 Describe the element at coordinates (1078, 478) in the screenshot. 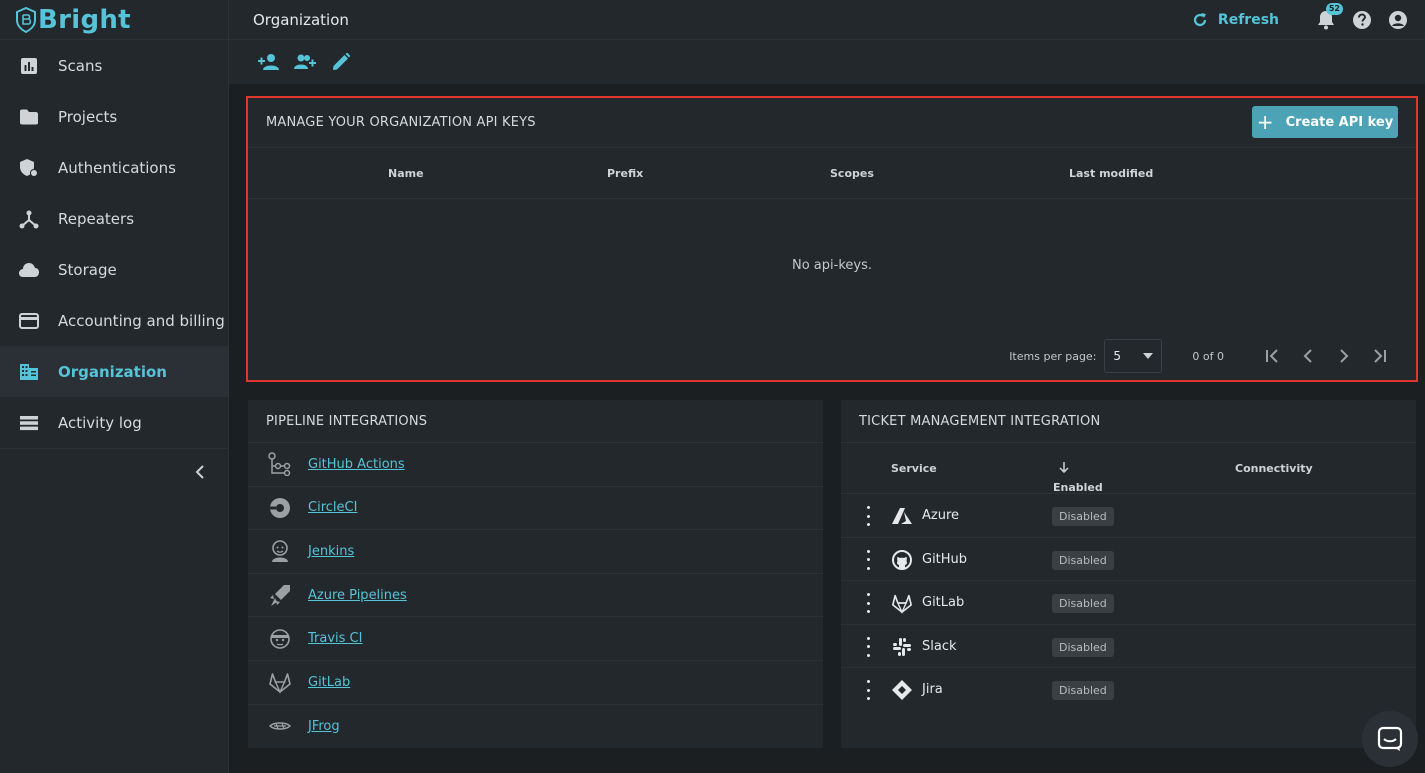

I see `column-header-enabled: Enabled` at that location.